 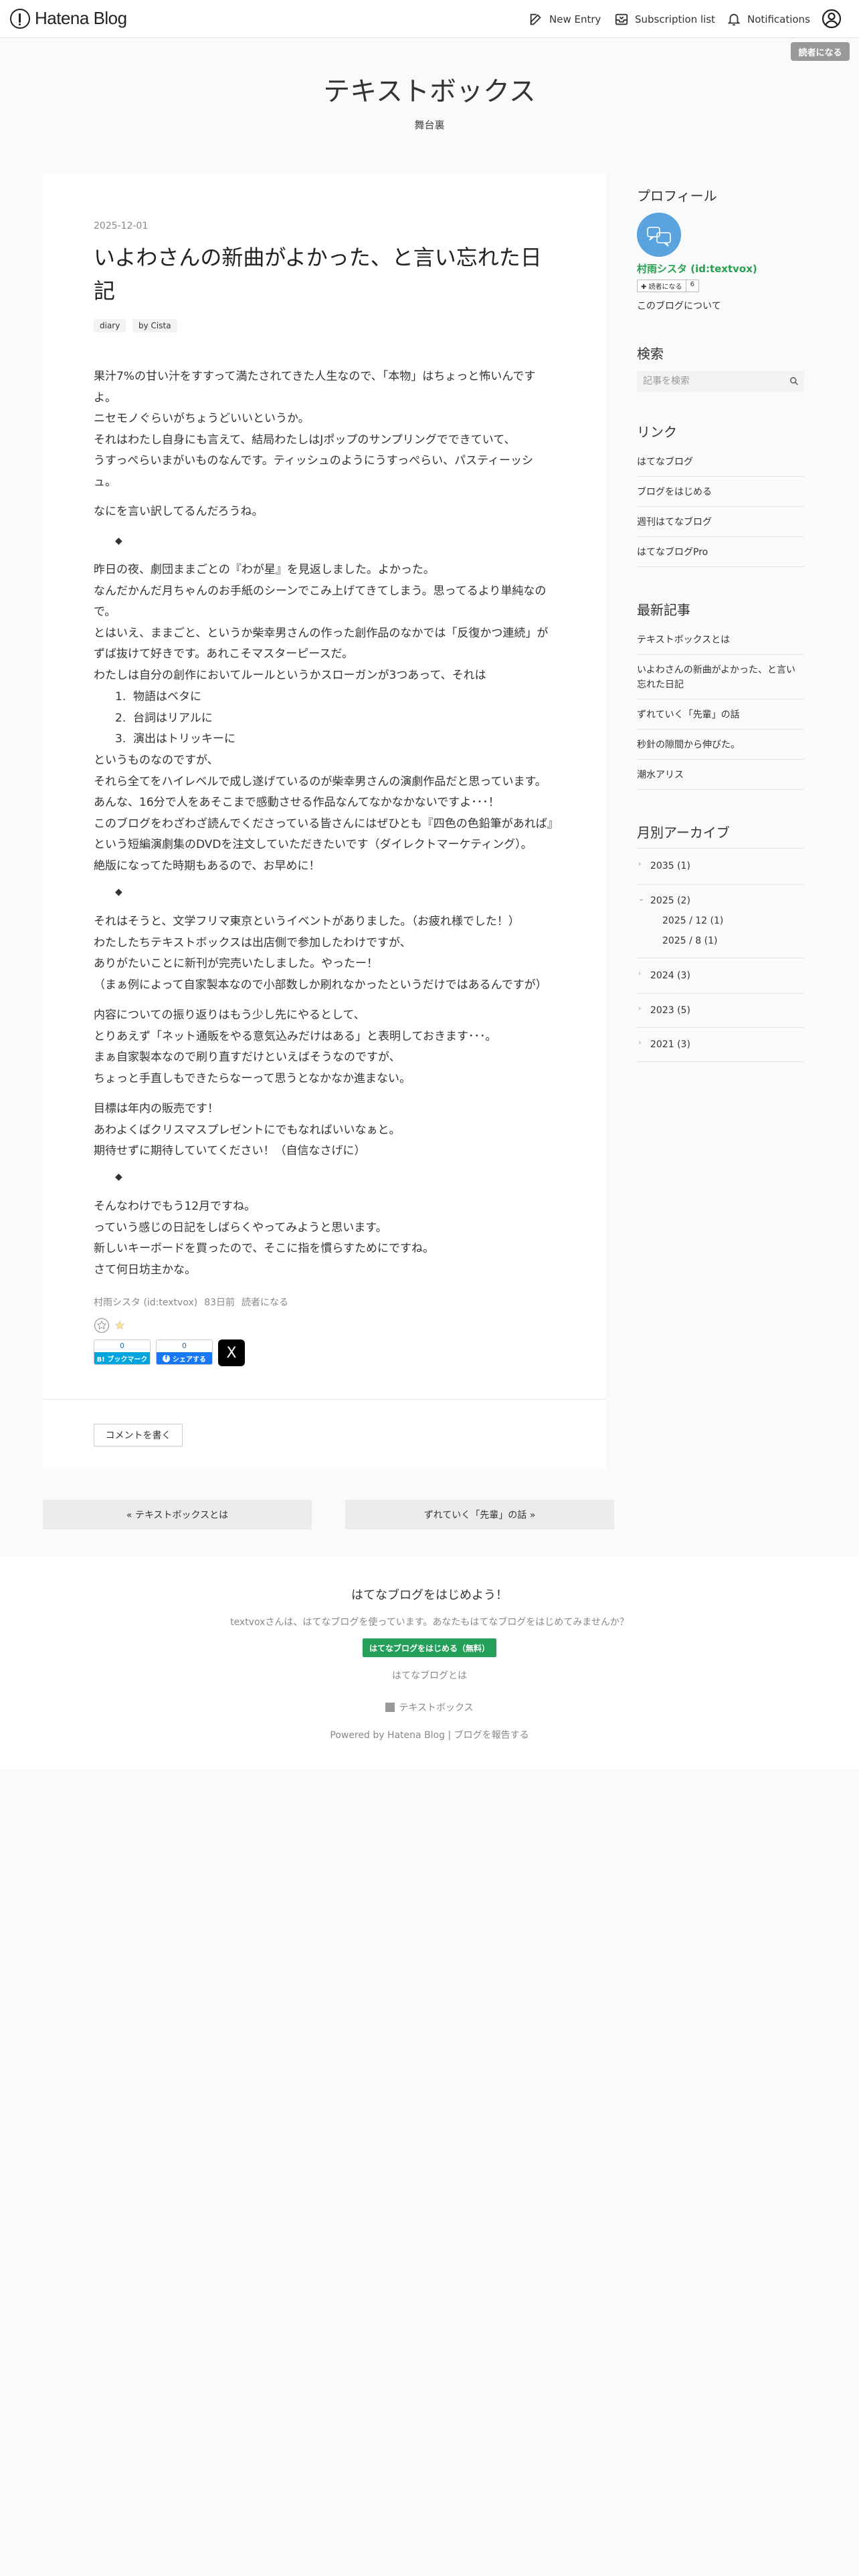 What do you see at coordinates (231, 1353) in the screenshot?
I see `x-share-button: X` at bounding box center [231, 1353].